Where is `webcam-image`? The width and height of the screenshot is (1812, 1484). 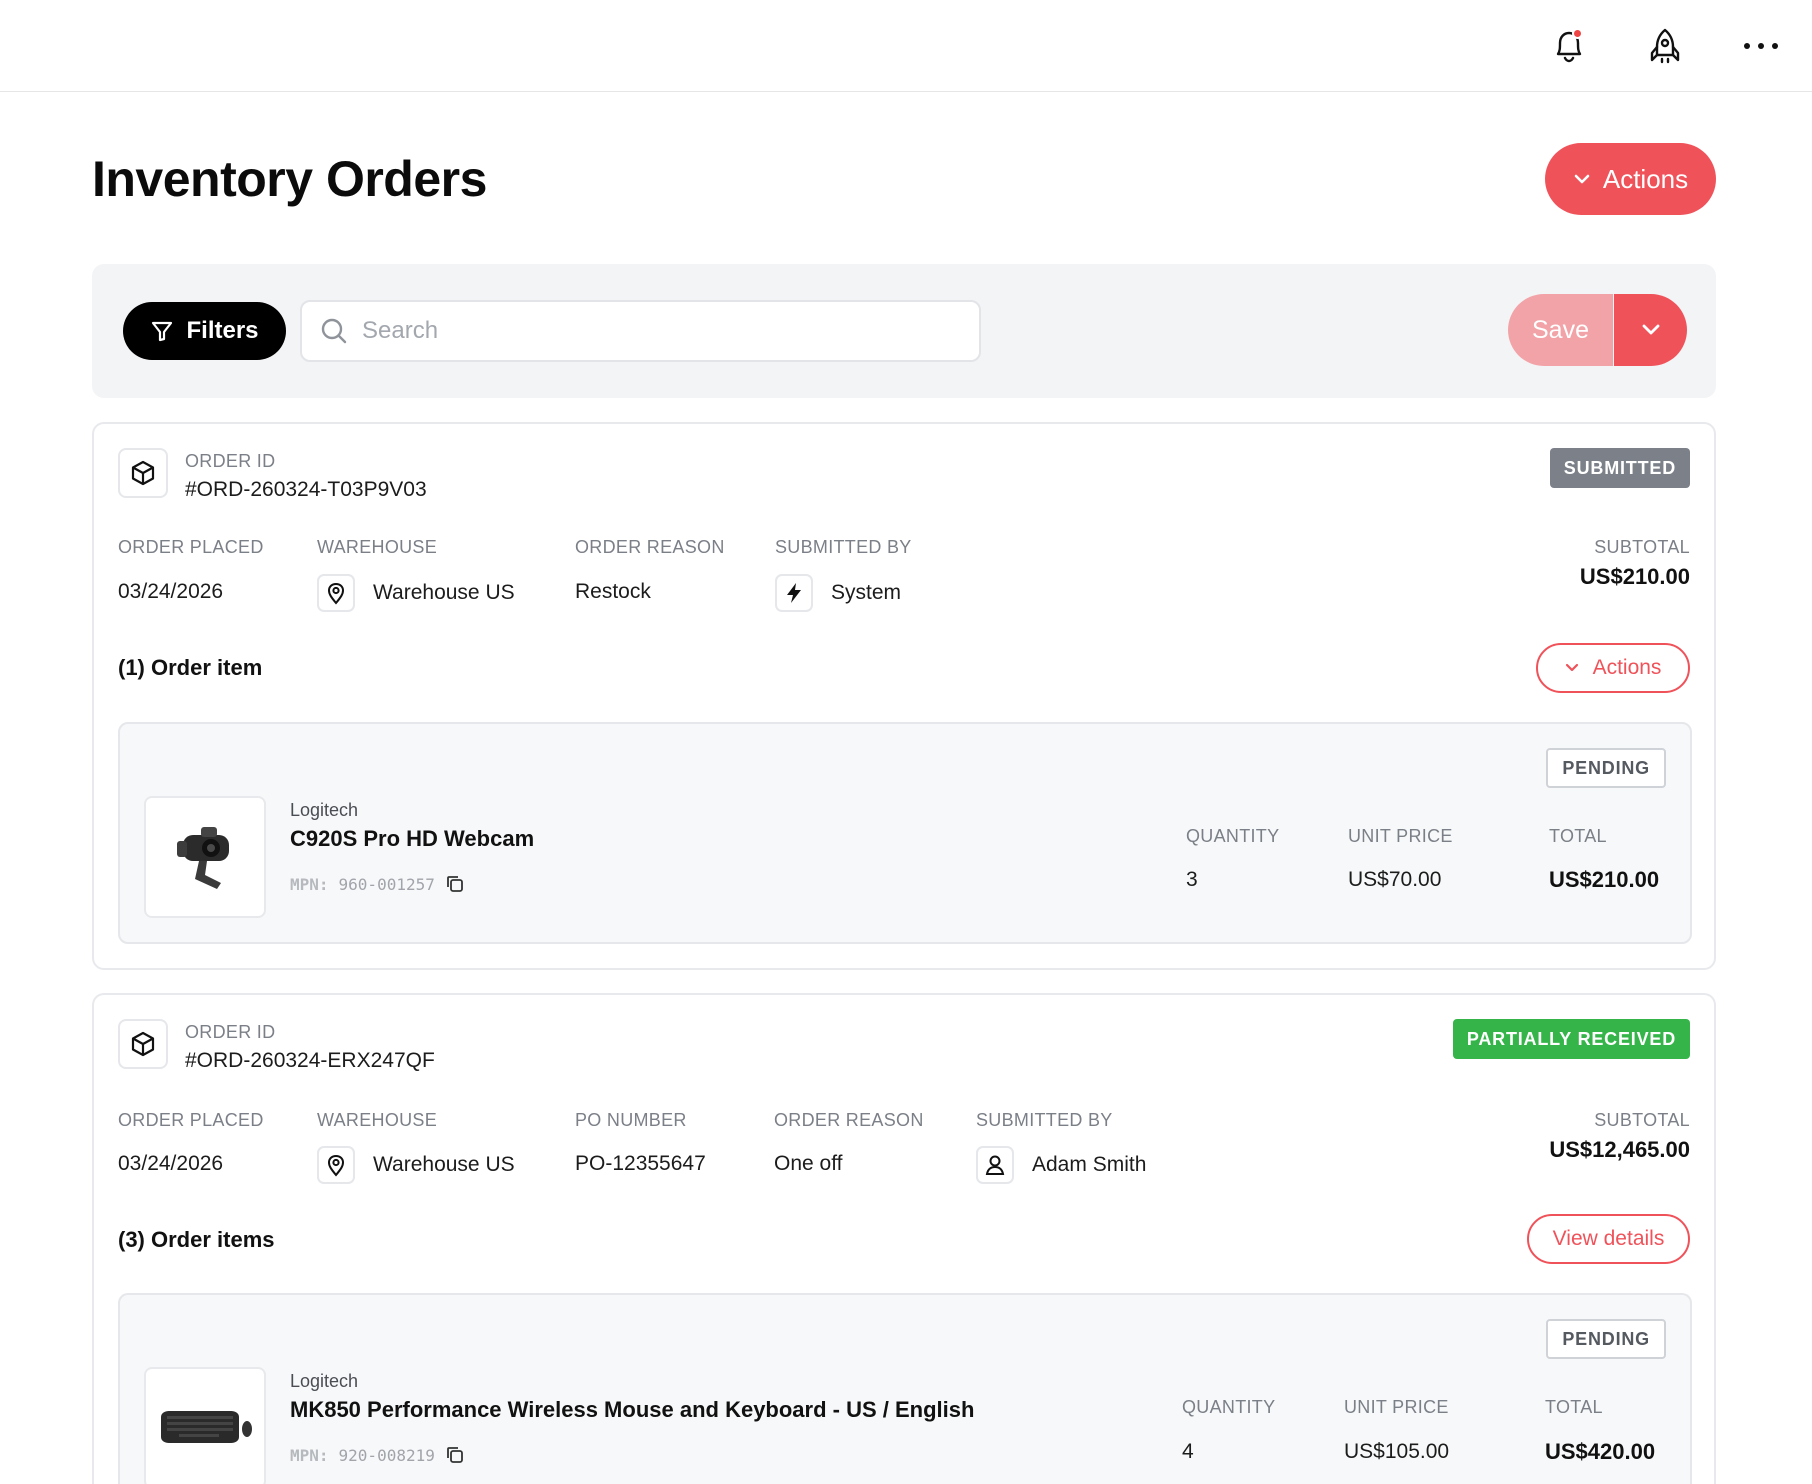 webcam-image is located at coordinates (203, 858).